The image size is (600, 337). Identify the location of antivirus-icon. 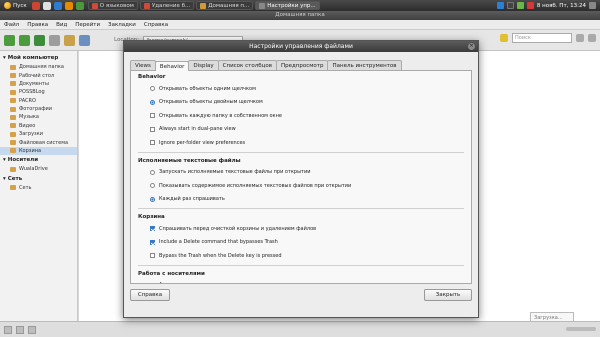
(530, 5).